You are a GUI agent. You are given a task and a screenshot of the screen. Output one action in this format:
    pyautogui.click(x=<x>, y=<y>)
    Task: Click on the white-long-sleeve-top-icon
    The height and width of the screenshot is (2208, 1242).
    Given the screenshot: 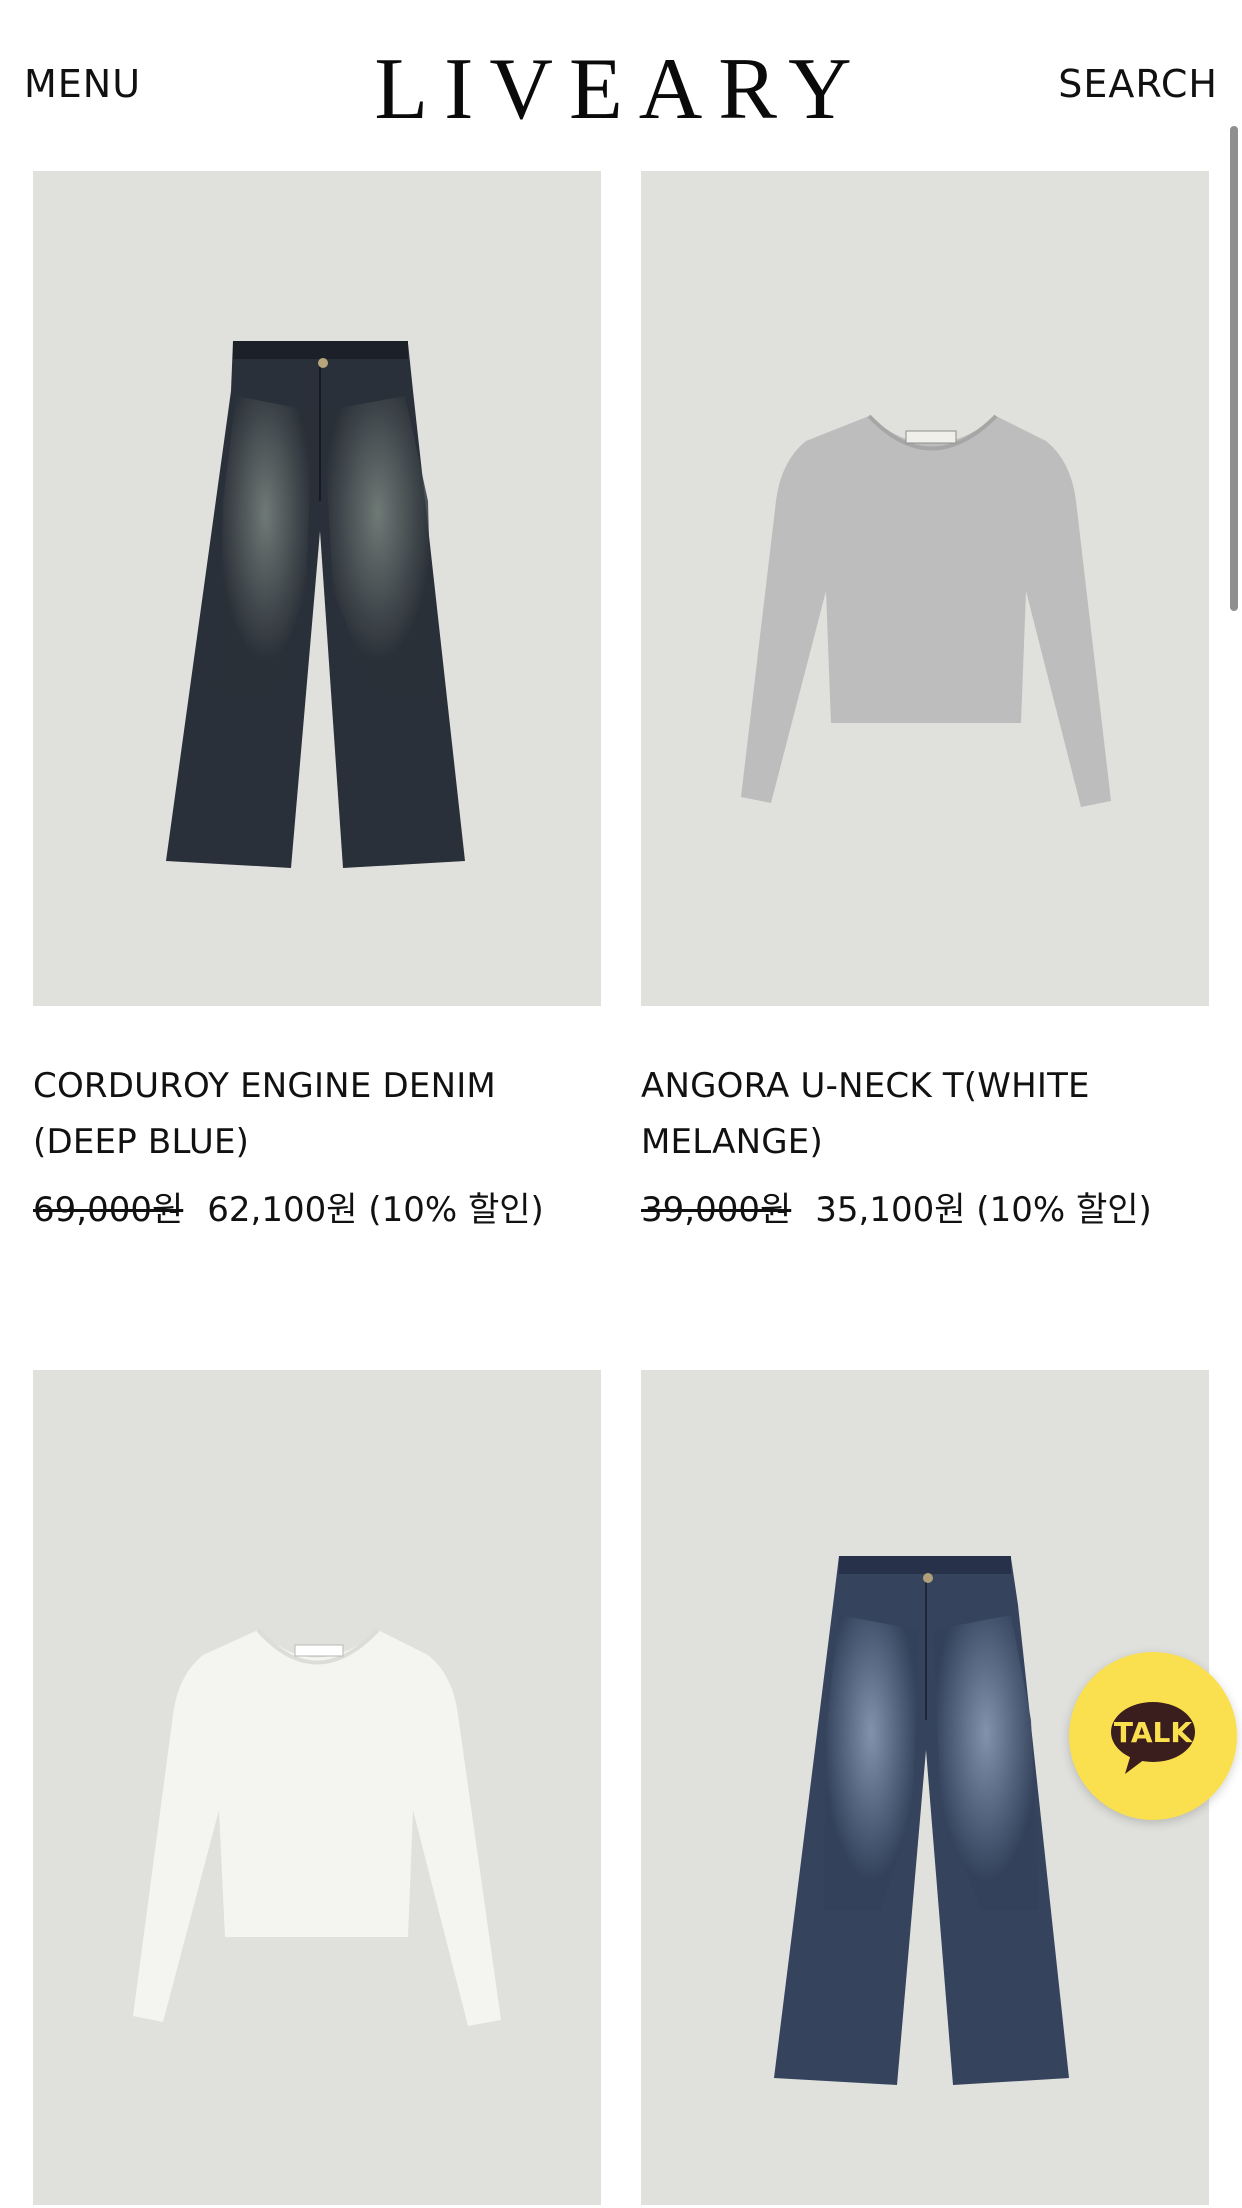 What is the action you would take?
    pyautogui.click(x=317, y=1827)
    